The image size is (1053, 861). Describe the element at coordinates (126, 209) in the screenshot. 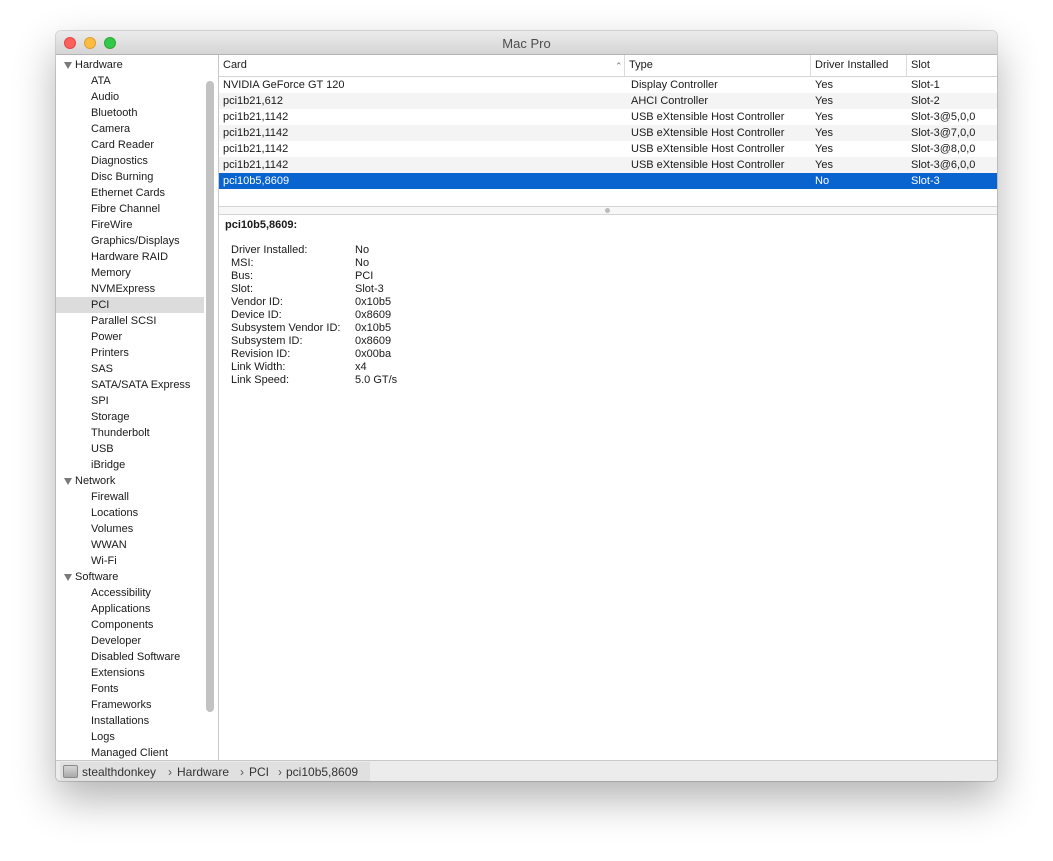

I see `sidebar-item-label: Fibre Channel` at that location.